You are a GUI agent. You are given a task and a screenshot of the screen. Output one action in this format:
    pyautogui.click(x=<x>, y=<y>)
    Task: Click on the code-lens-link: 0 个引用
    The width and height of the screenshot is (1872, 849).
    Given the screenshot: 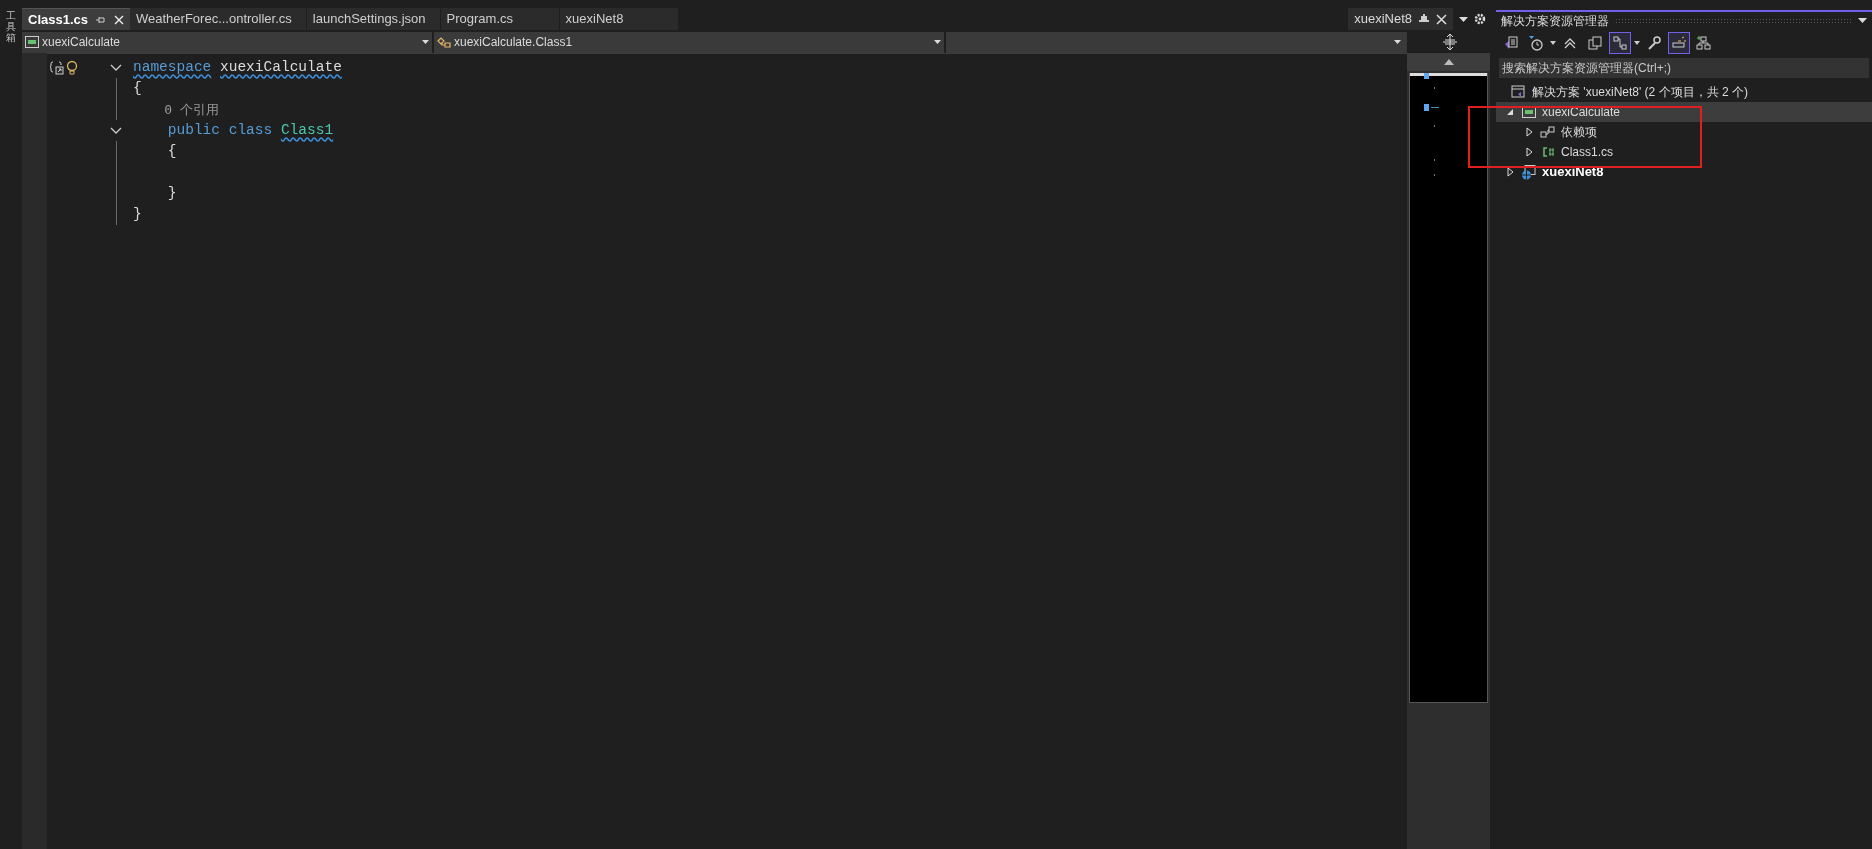 What is the action you would take?
    pyautogui.click(x=176, y=109)
    